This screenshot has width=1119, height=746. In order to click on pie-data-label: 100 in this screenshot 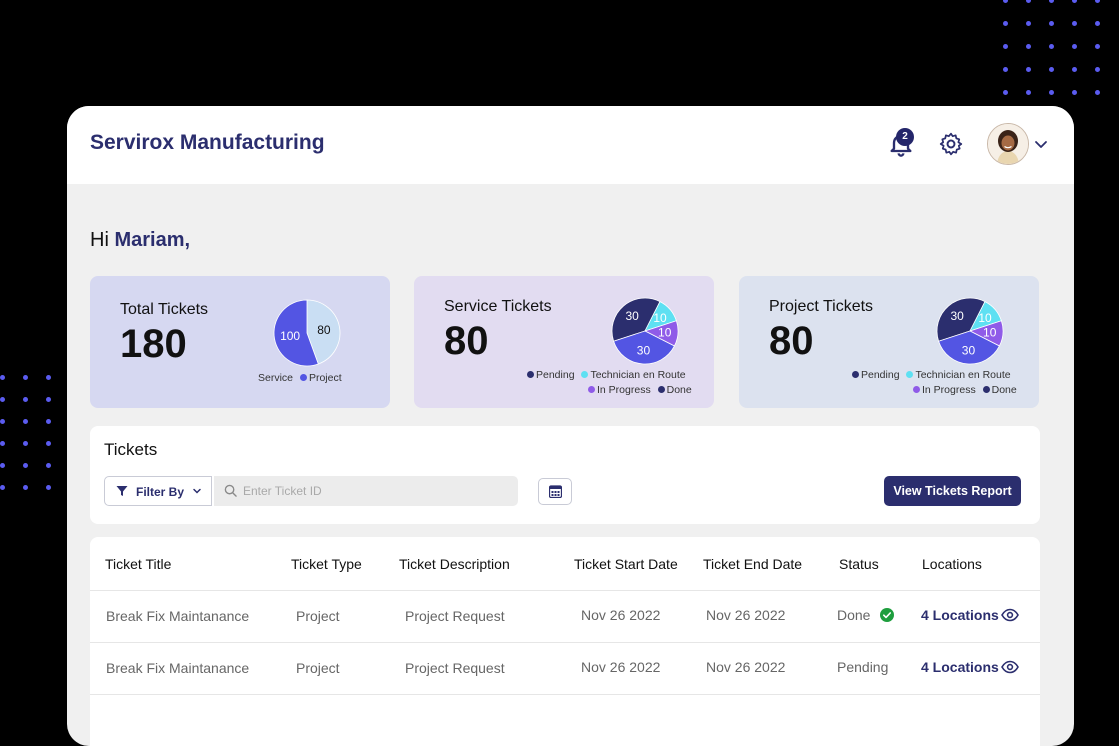, I will do `click(290, 336)`.